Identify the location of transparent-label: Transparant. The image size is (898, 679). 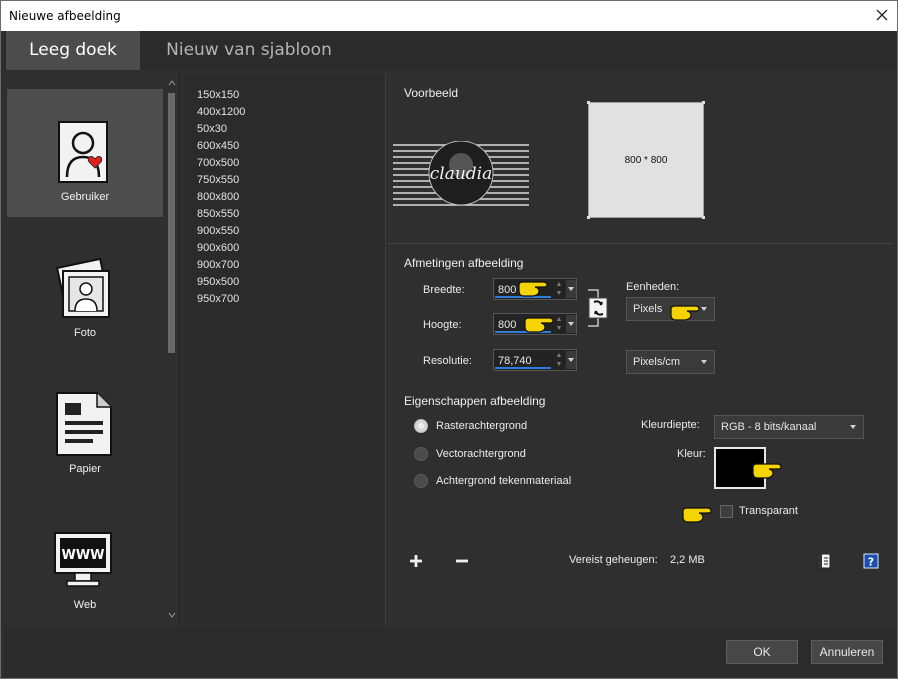
(768, 511).